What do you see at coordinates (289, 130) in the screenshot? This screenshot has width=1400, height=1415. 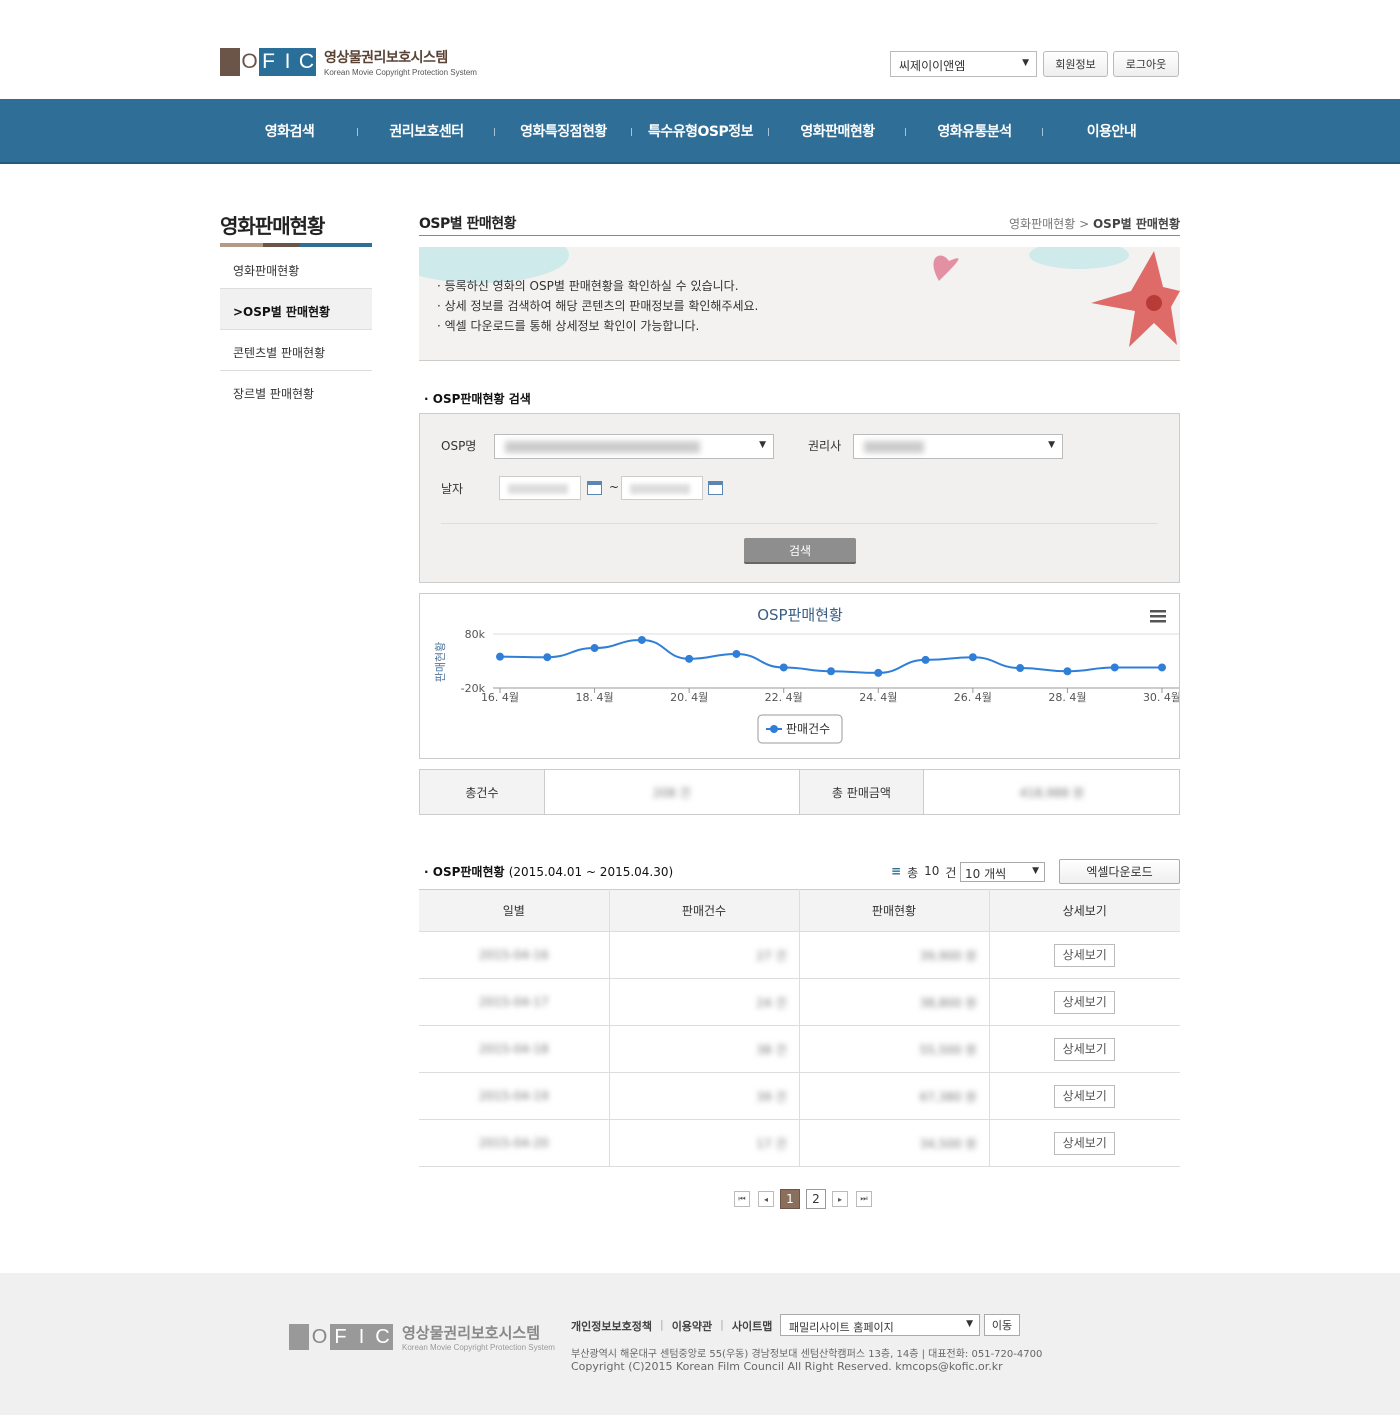 I see `nav-movie-search: 영화검색` at bounding box center [289, 130].